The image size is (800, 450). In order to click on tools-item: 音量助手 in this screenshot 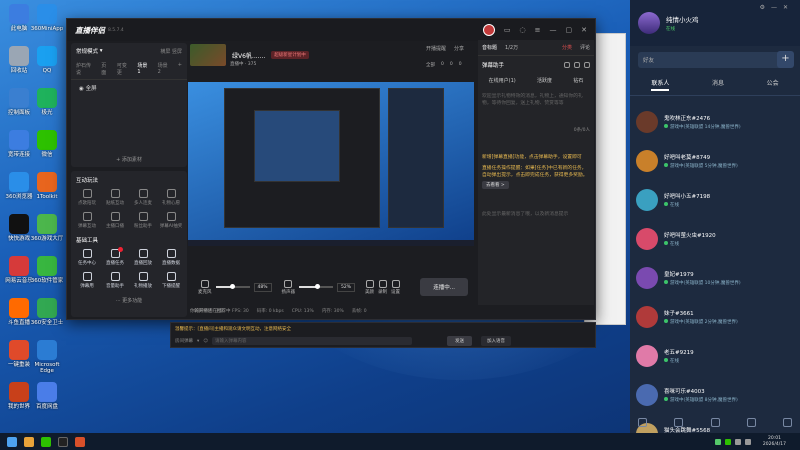, I will do `click(115, 280)`.